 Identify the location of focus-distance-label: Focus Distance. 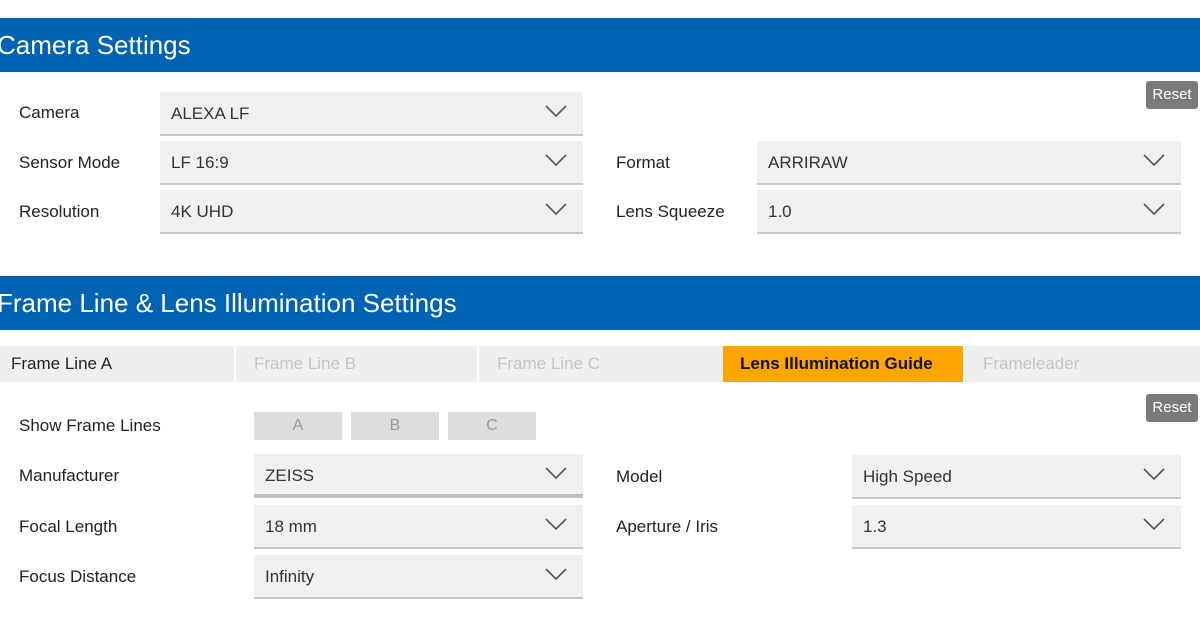
(78, 576).